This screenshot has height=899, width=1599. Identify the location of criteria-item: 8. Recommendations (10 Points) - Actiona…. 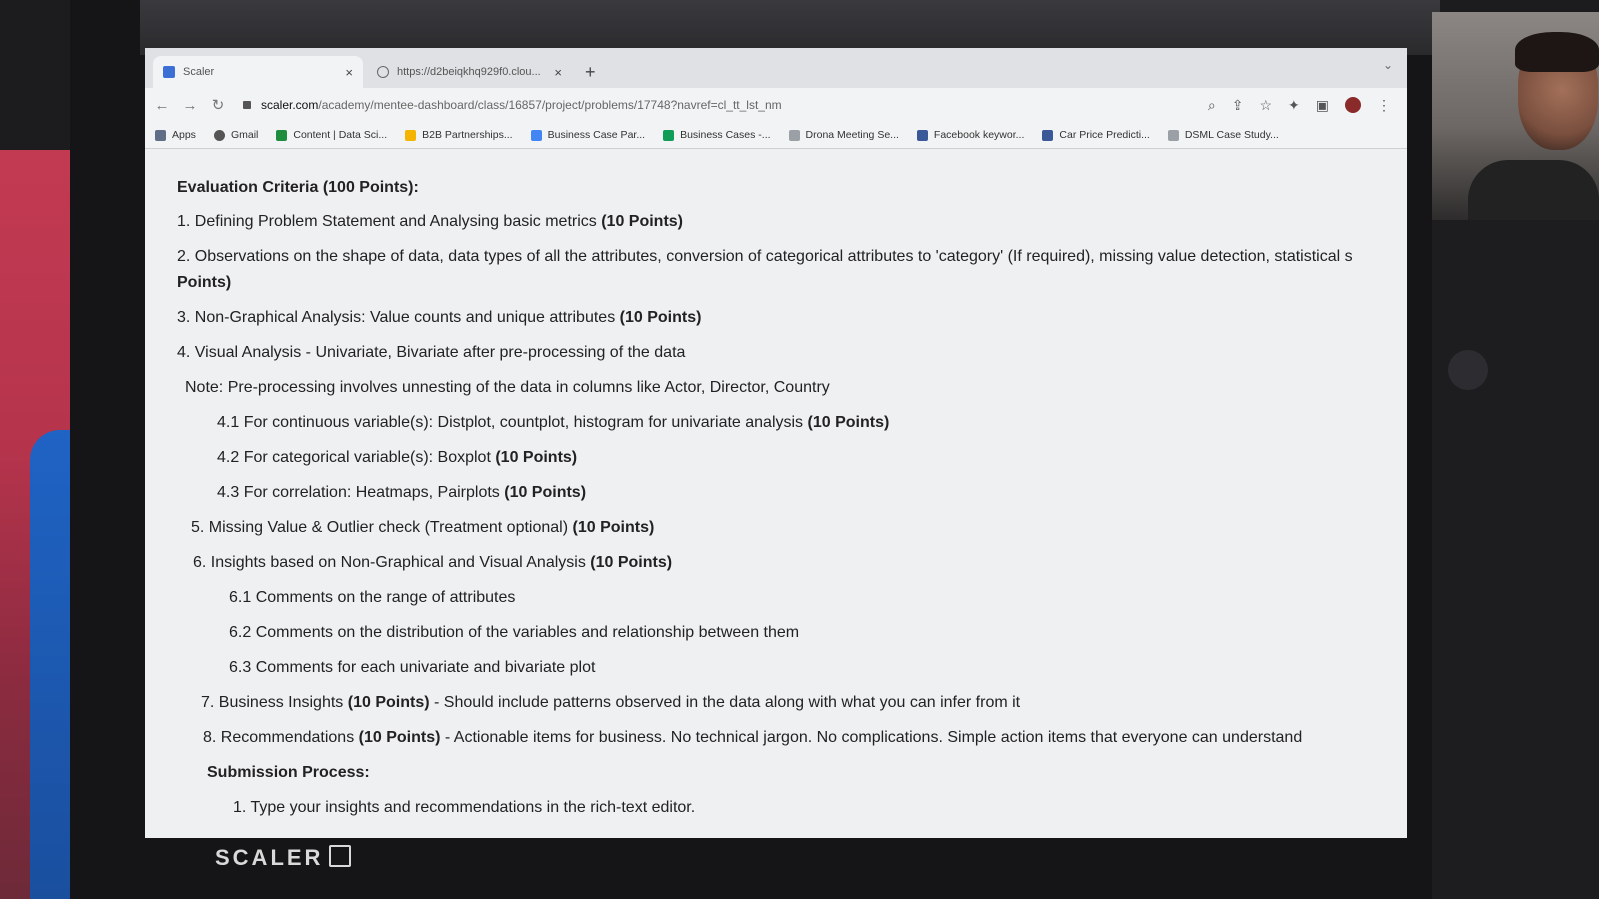
(777, 738).